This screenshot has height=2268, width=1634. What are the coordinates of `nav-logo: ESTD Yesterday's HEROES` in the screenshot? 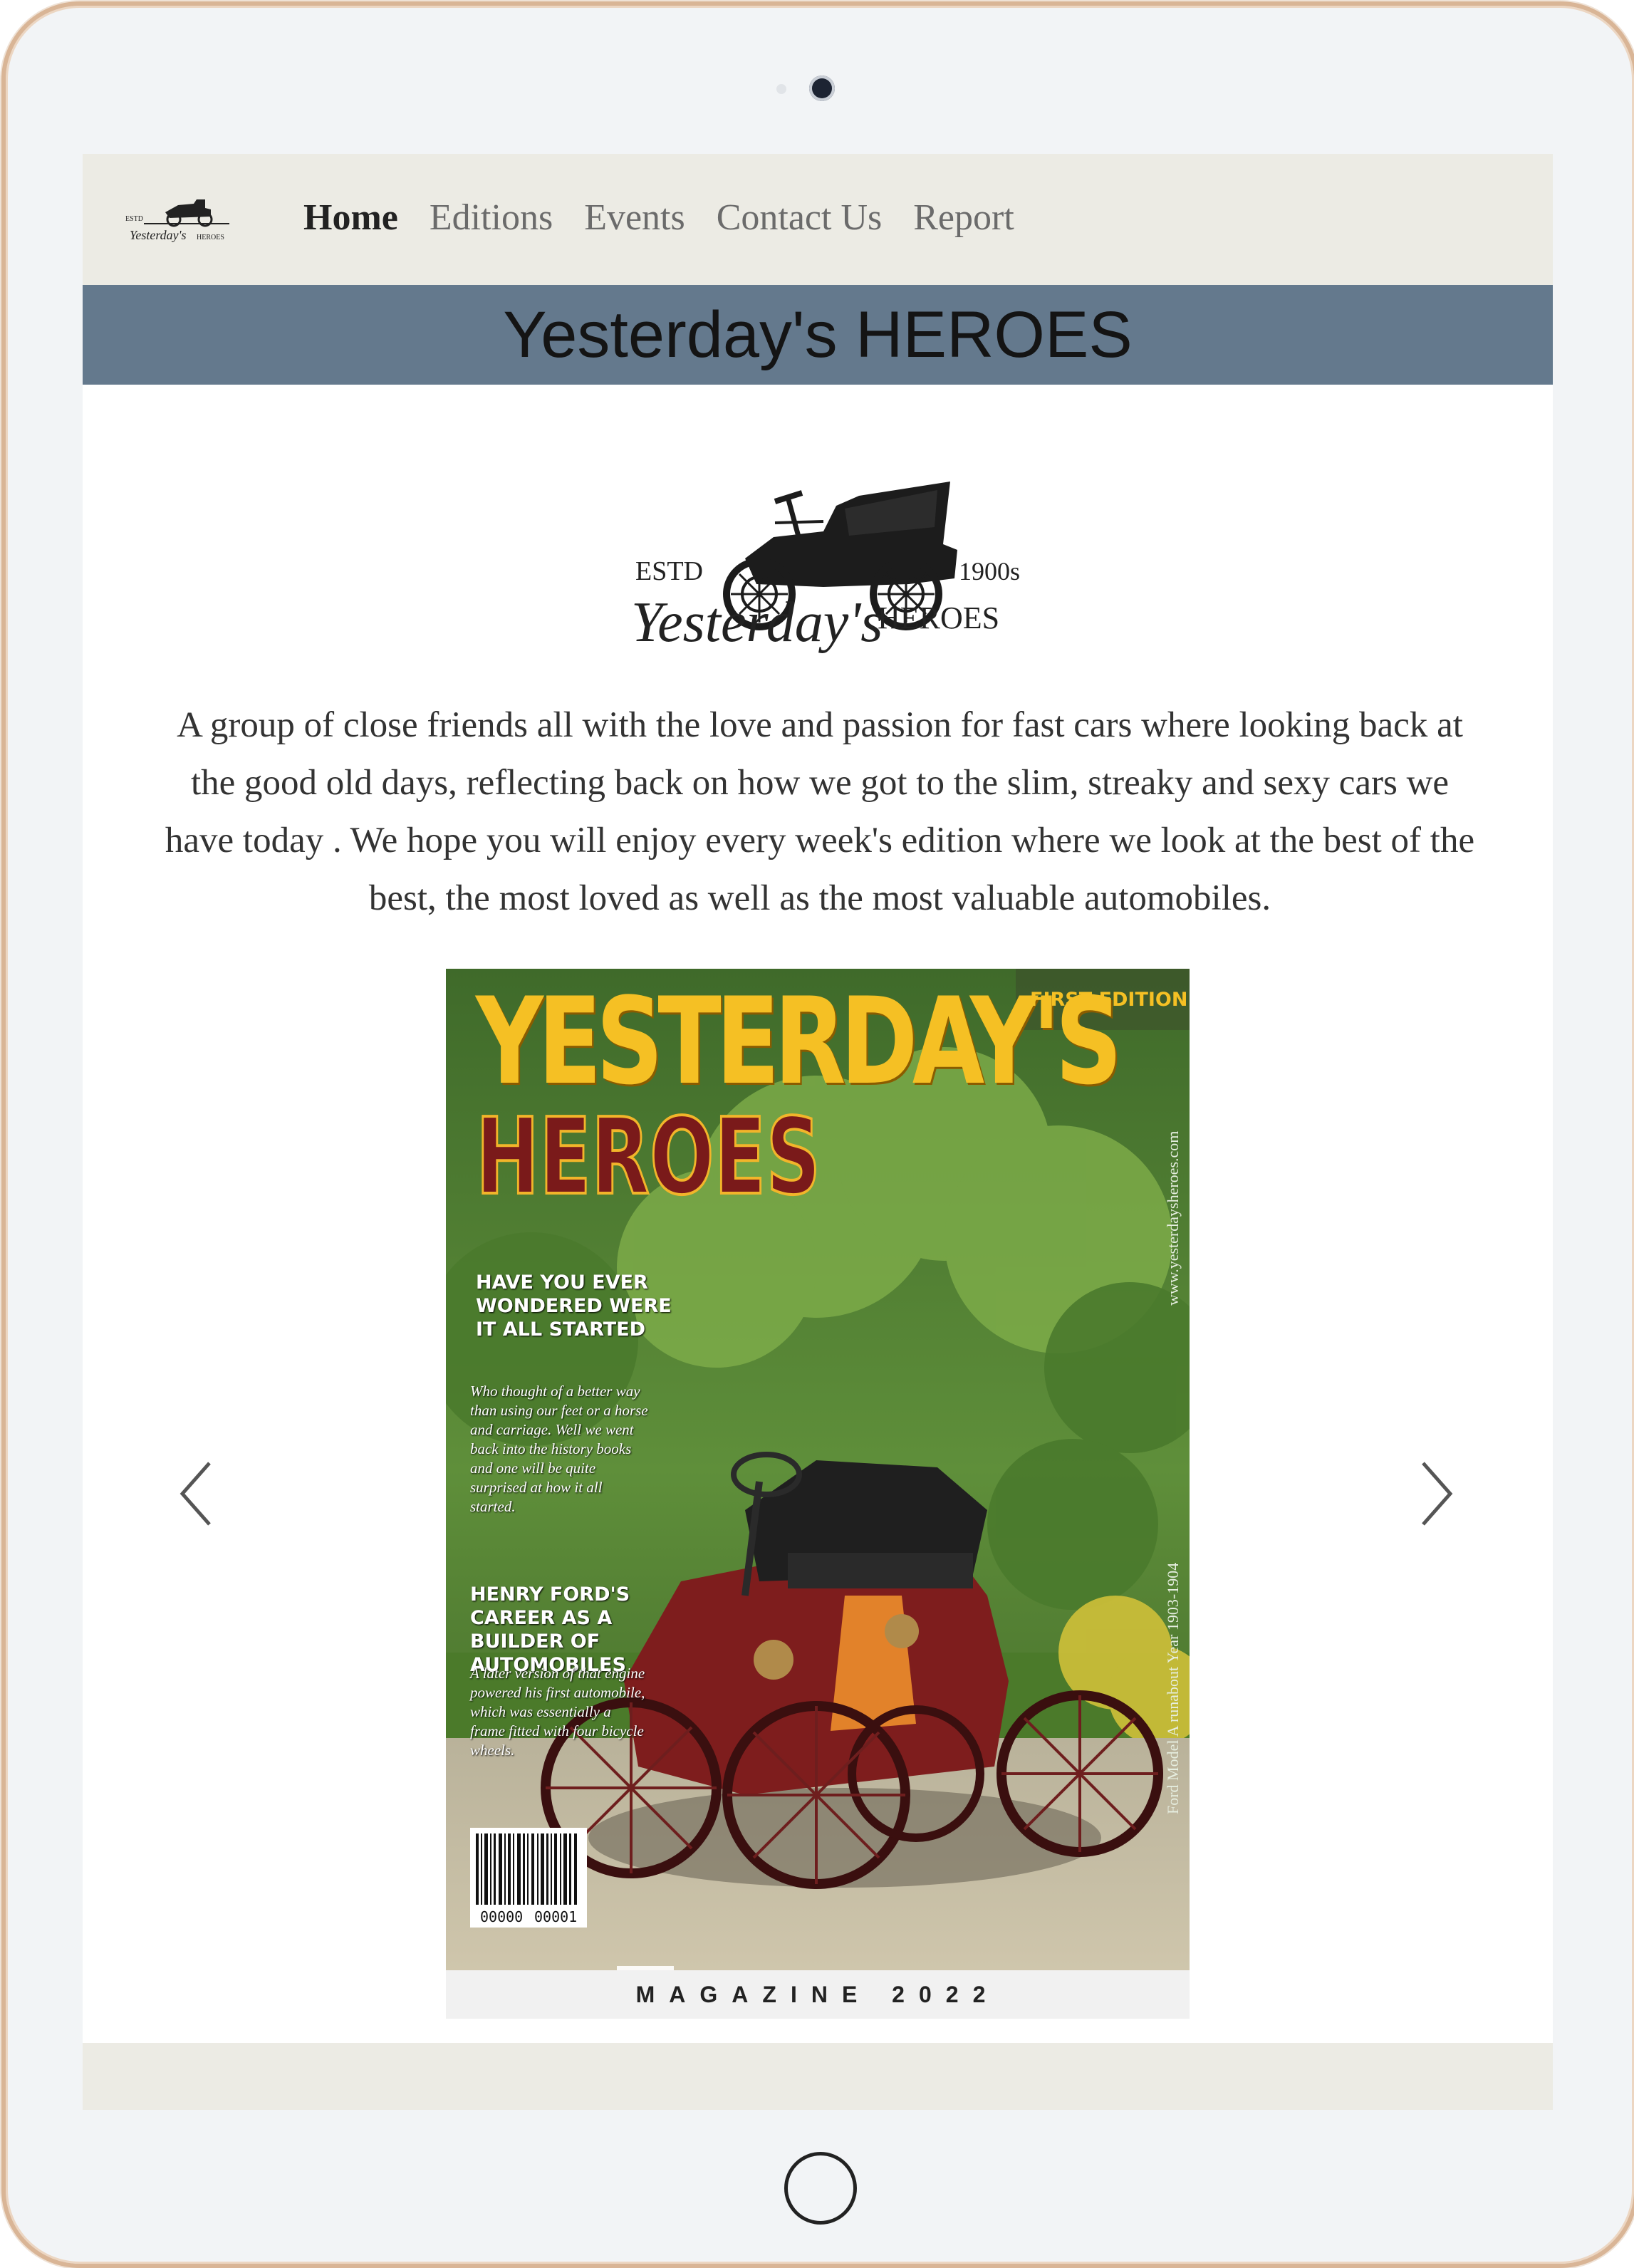 It's located at (184, 219).